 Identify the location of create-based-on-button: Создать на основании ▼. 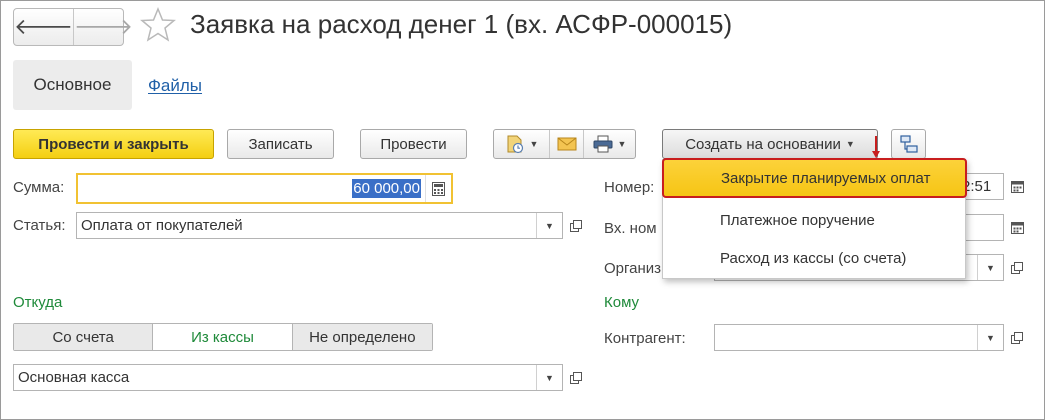
(770, 144).